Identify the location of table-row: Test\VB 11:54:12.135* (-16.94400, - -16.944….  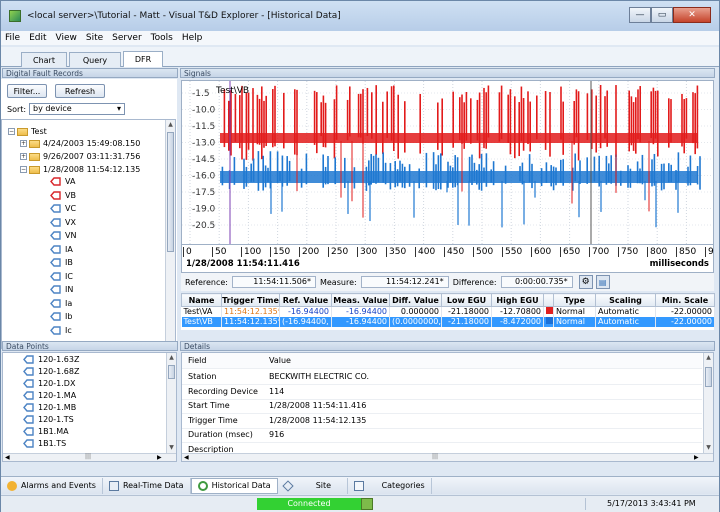
(448, 321).